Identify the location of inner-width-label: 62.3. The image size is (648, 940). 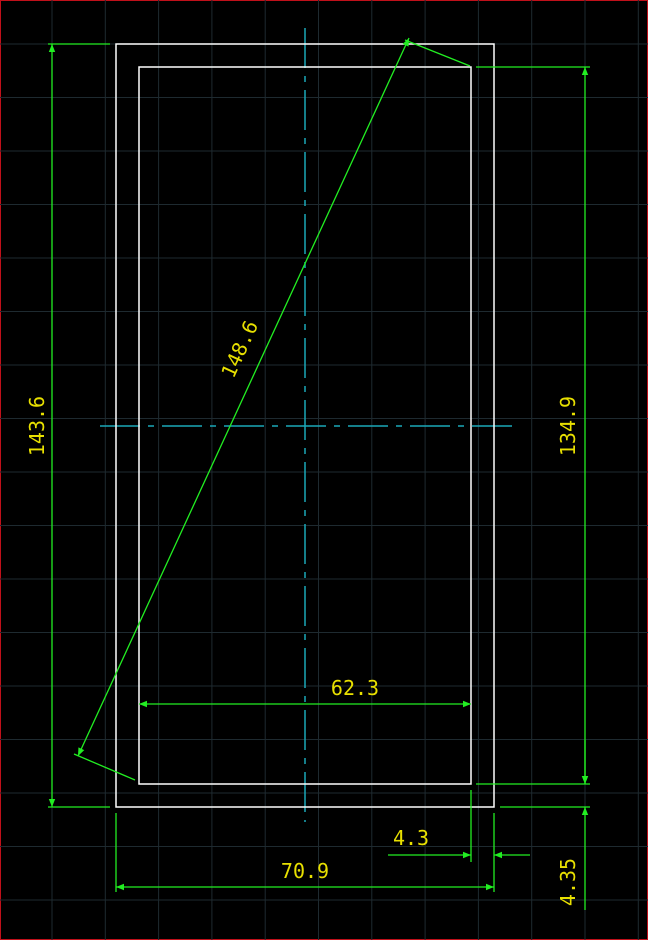
(355, 688).